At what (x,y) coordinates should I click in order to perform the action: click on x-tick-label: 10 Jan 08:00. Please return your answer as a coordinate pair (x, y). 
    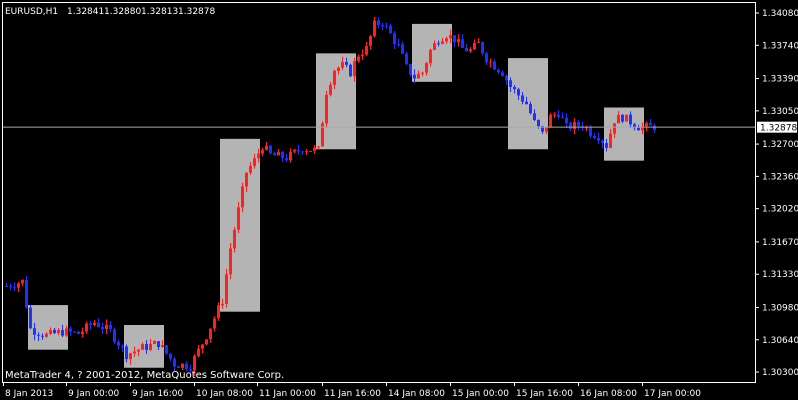
    Looking at the image, I should click on (224, 394).